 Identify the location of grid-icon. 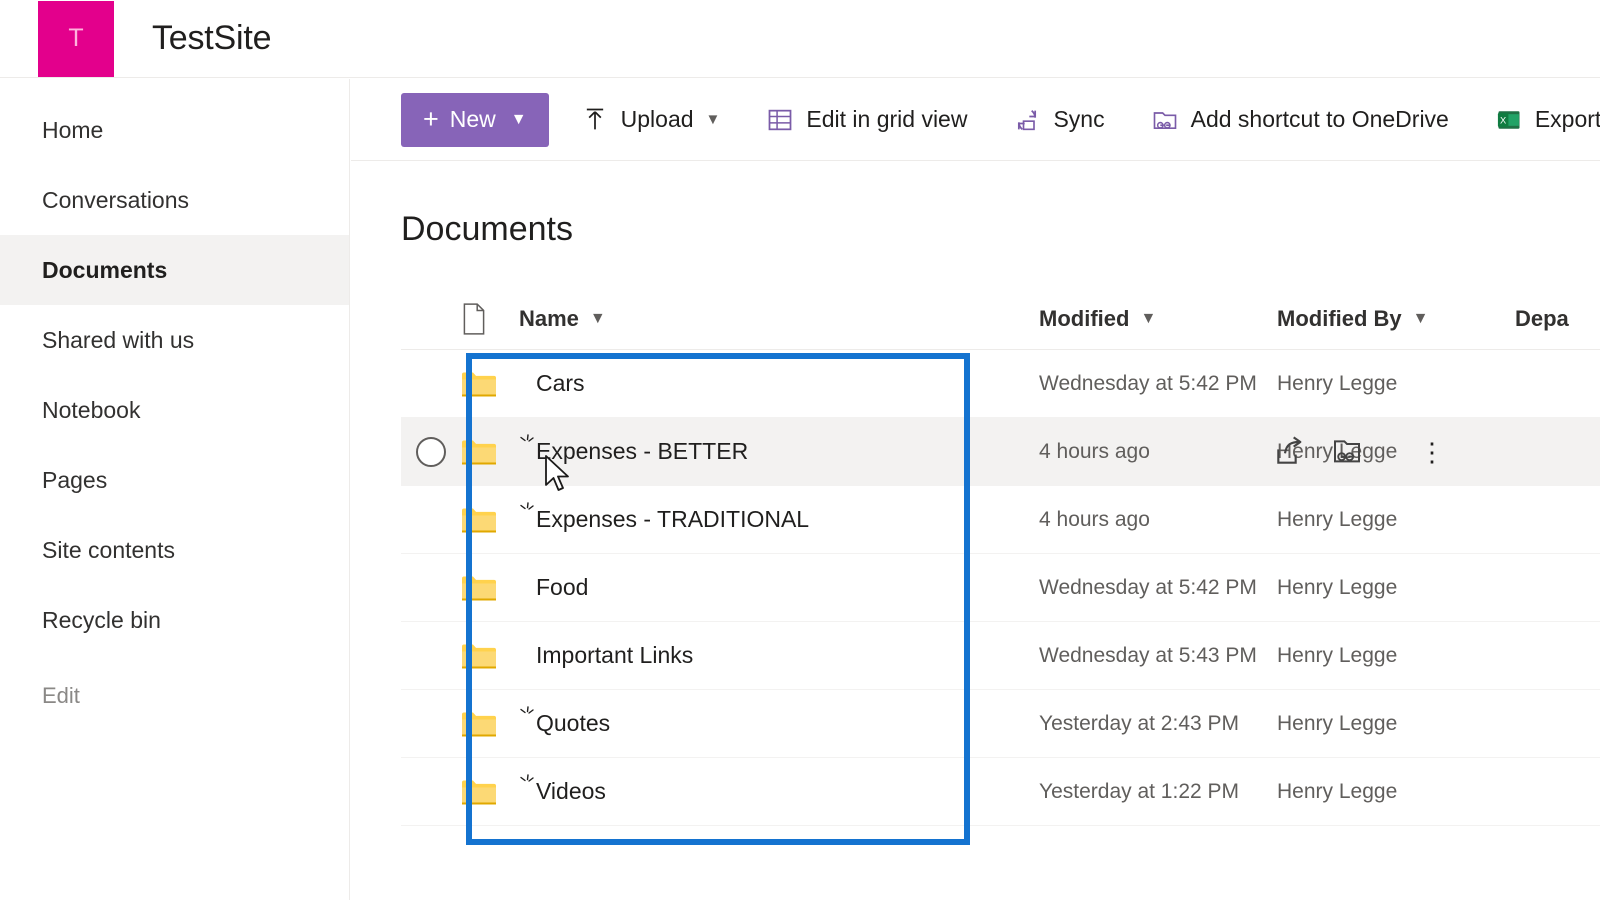
(780, 119).